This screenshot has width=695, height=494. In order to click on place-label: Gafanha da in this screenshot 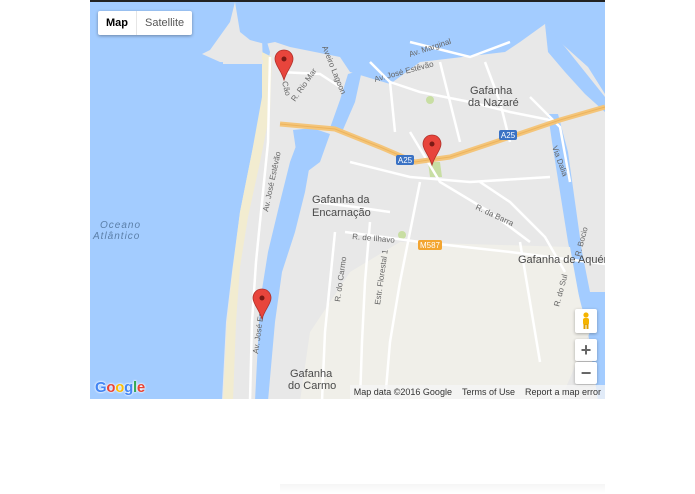, I will do `click(341, 200)`.